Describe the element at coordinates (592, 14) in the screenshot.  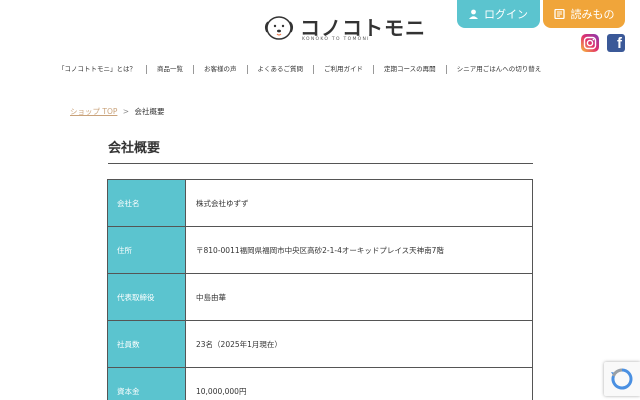
I see `read-label: 読みもの` at that location.